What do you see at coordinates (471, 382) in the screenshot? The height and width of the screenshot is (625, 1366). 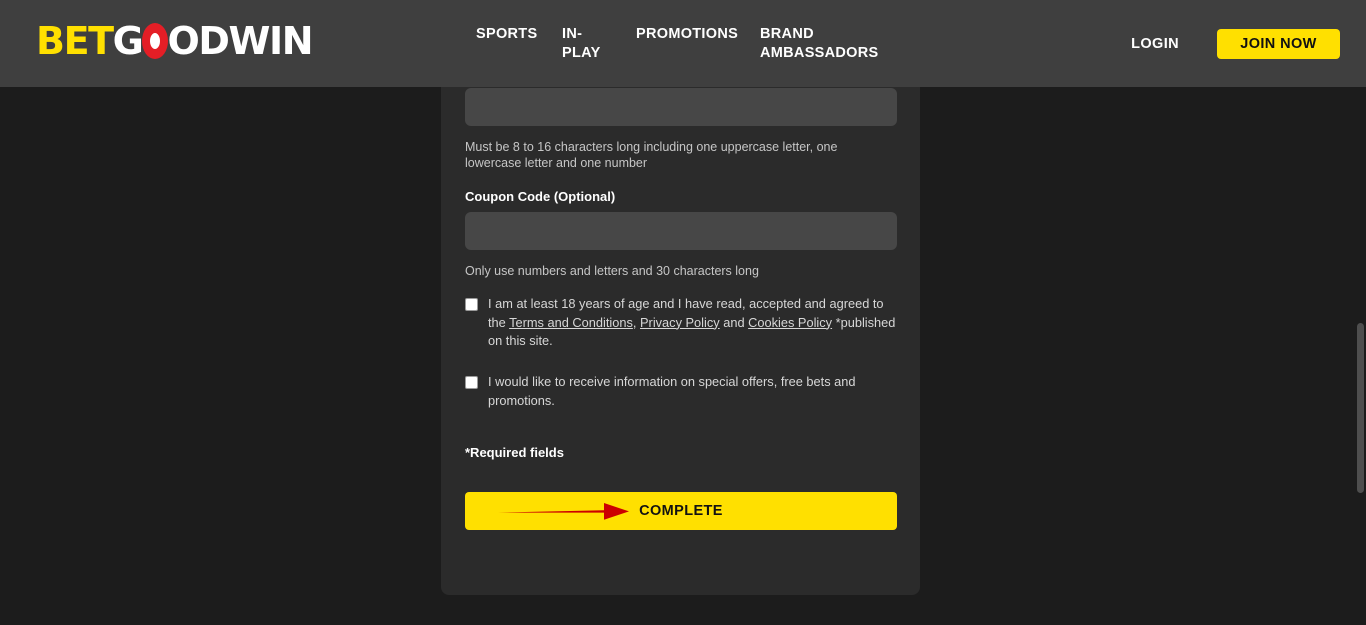 I see `marketing-optin-checkbox` at bounding box center [471, 382].